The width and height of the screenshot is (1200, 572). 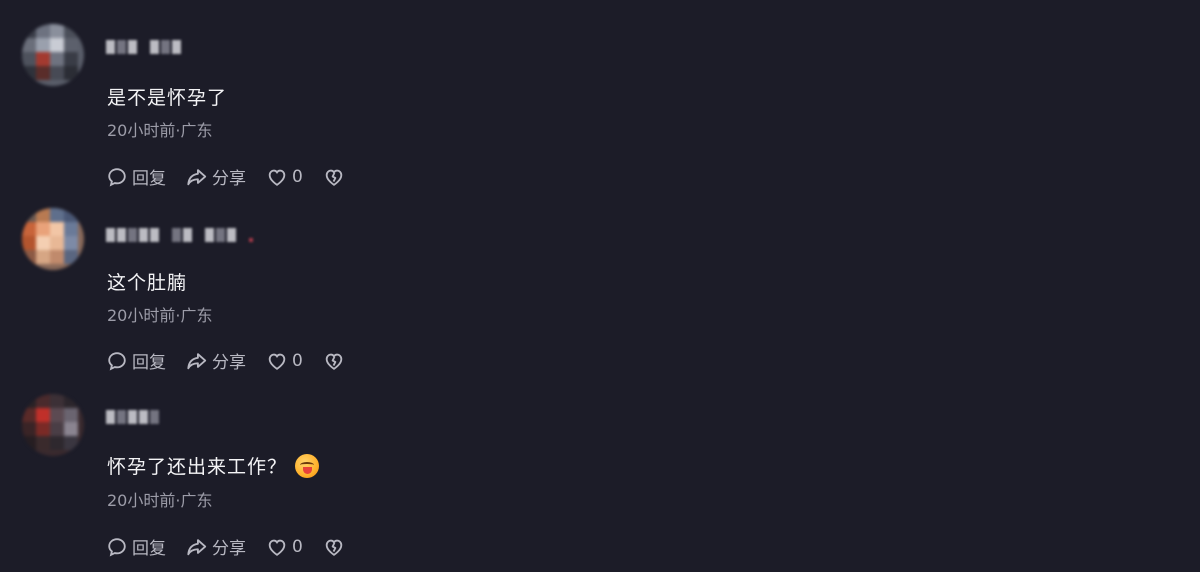 I want to click on comment-text: 这个肚腩, so click(x=147, y=281).